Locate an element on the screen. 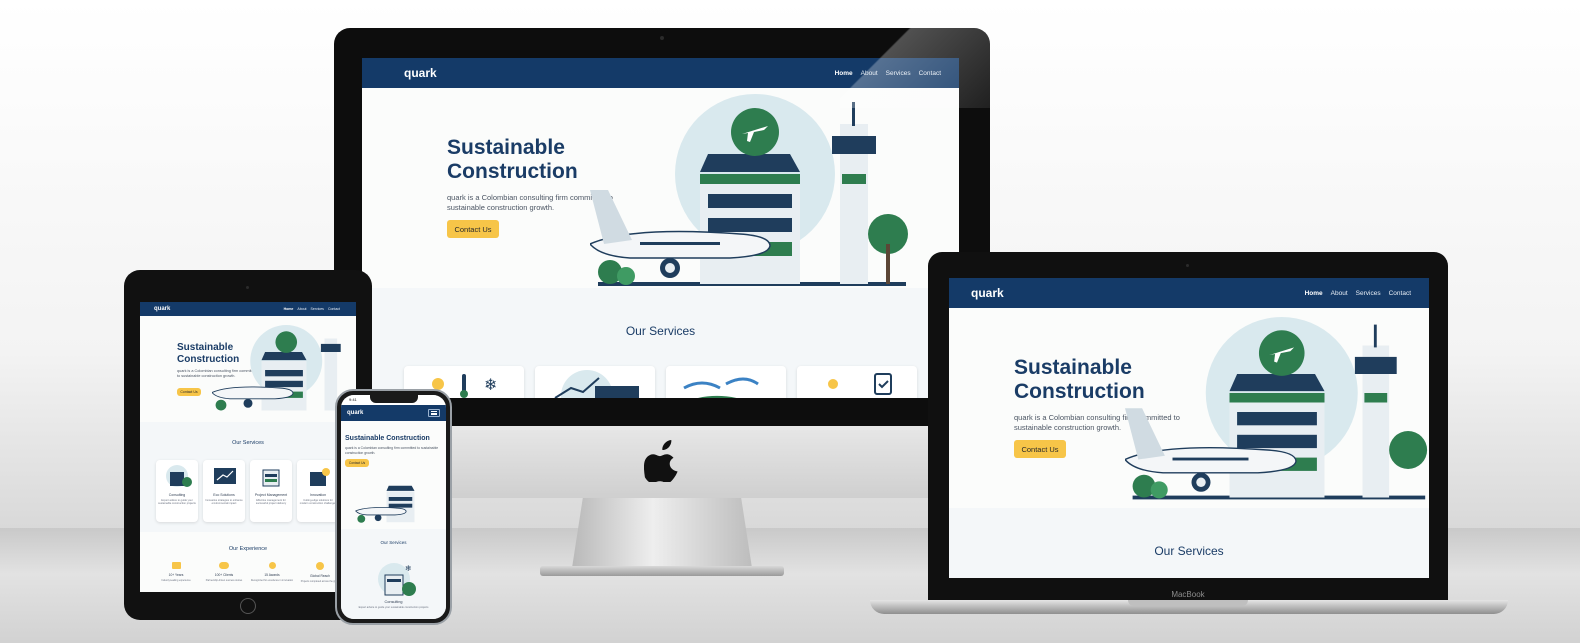  imac-stand-base is located at coordinates (662, 571).